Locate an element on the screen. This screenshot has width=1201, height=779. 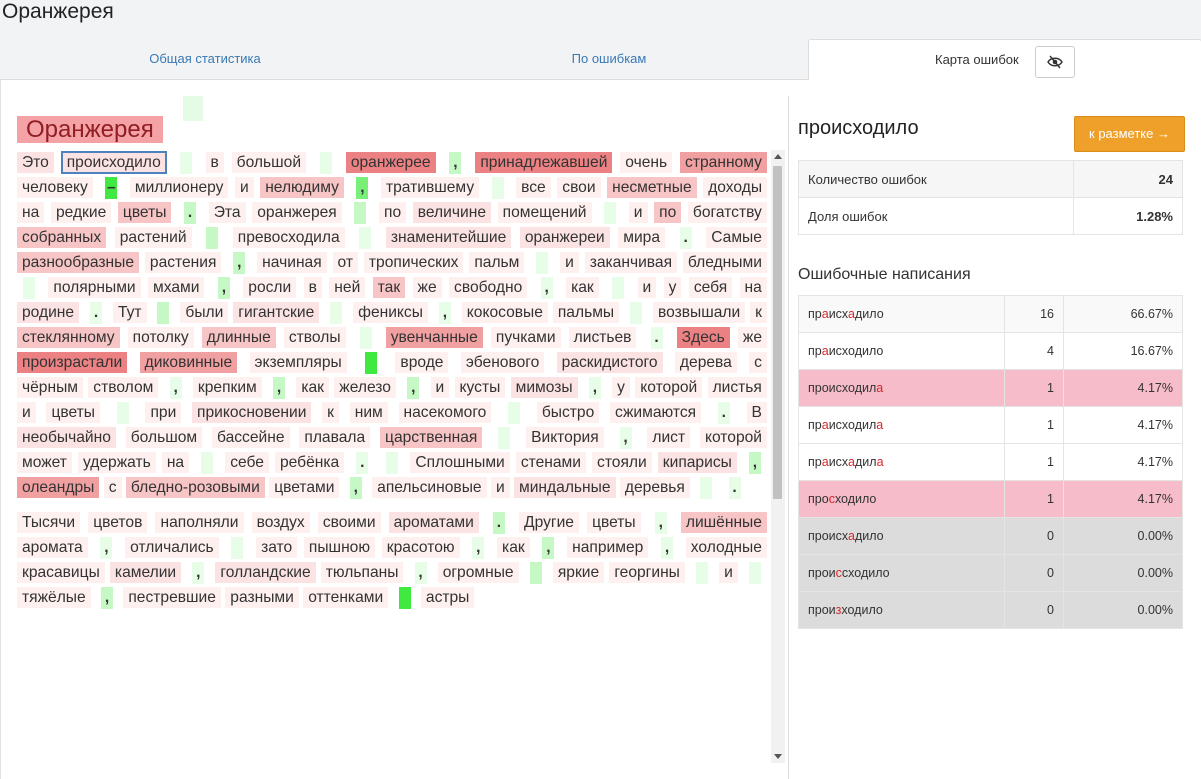
scrollbar-thumb is located at coordinates (777, 332).